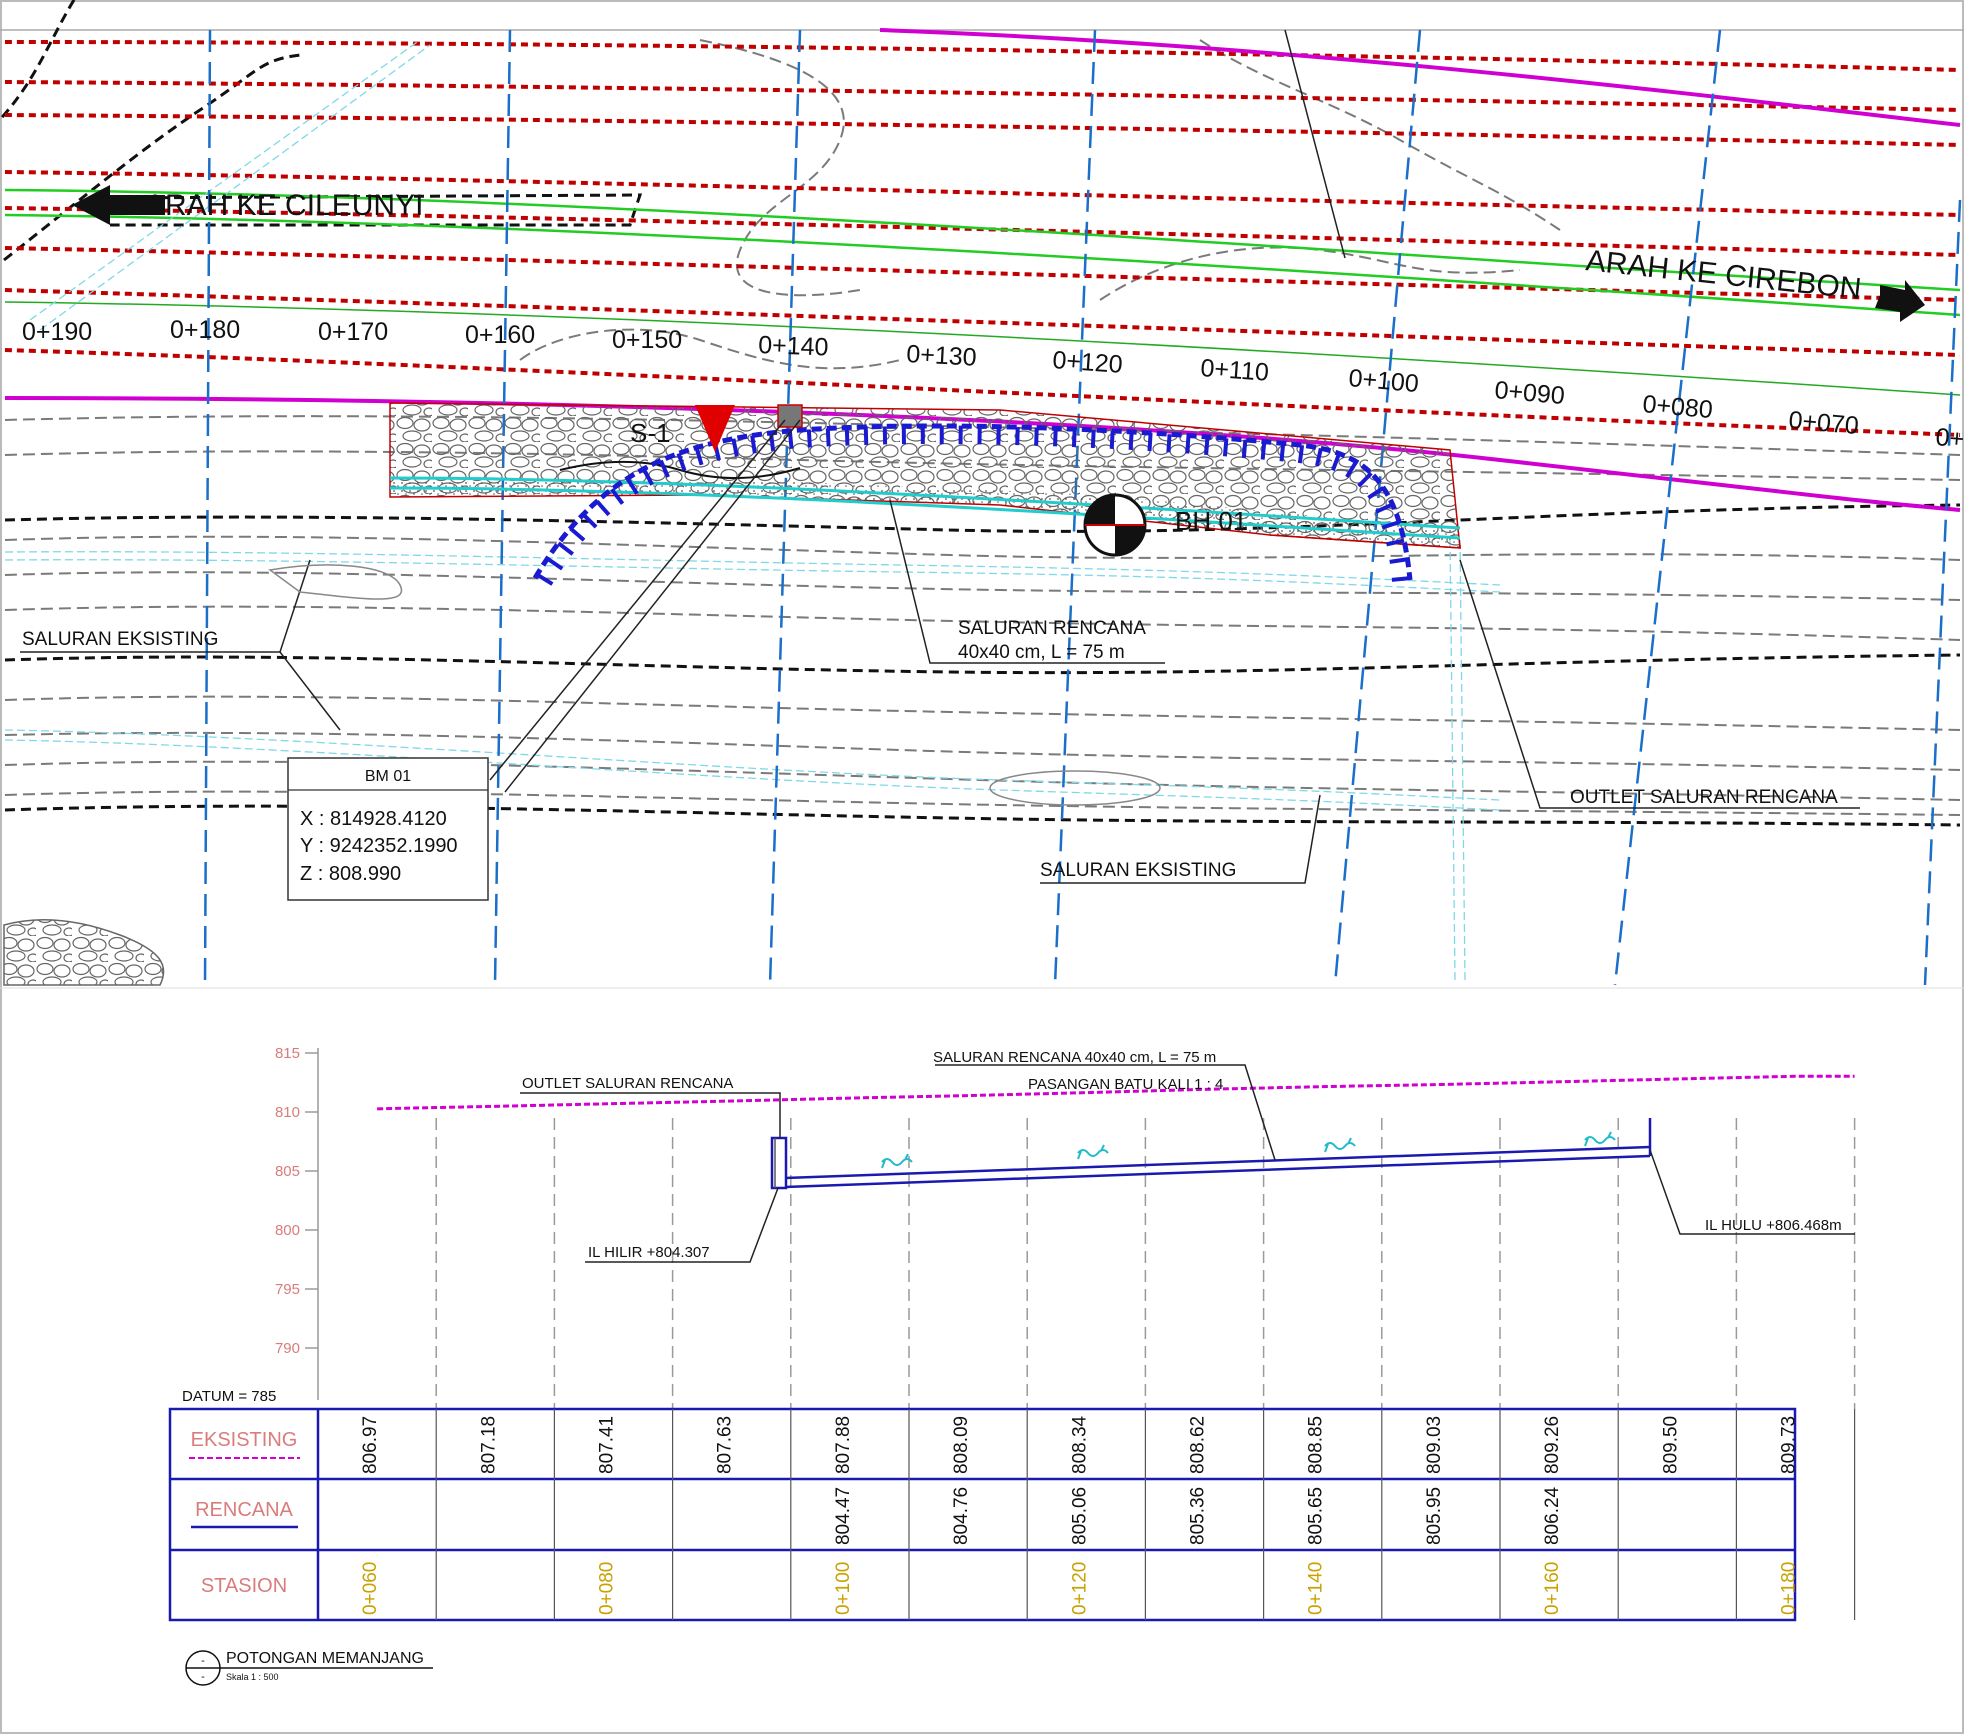 This screenshot has height=1734, width=1964. Describe the element at coordinates (287, 1230) in the screenshot. I see `y-tick-label: 800` at that location.